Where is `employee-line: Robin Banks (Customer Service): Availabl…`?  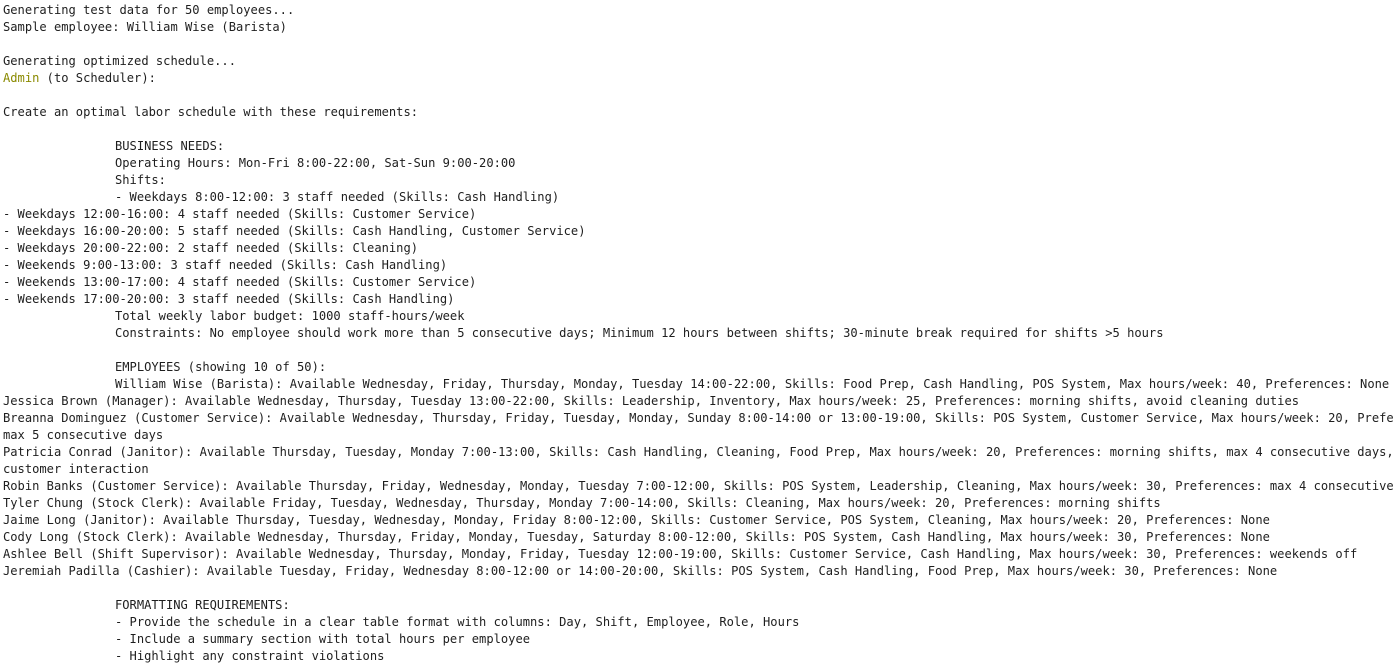
employee-line: Robin Banks (Customer Service): Availabl… is located at coordinates (698, 486).